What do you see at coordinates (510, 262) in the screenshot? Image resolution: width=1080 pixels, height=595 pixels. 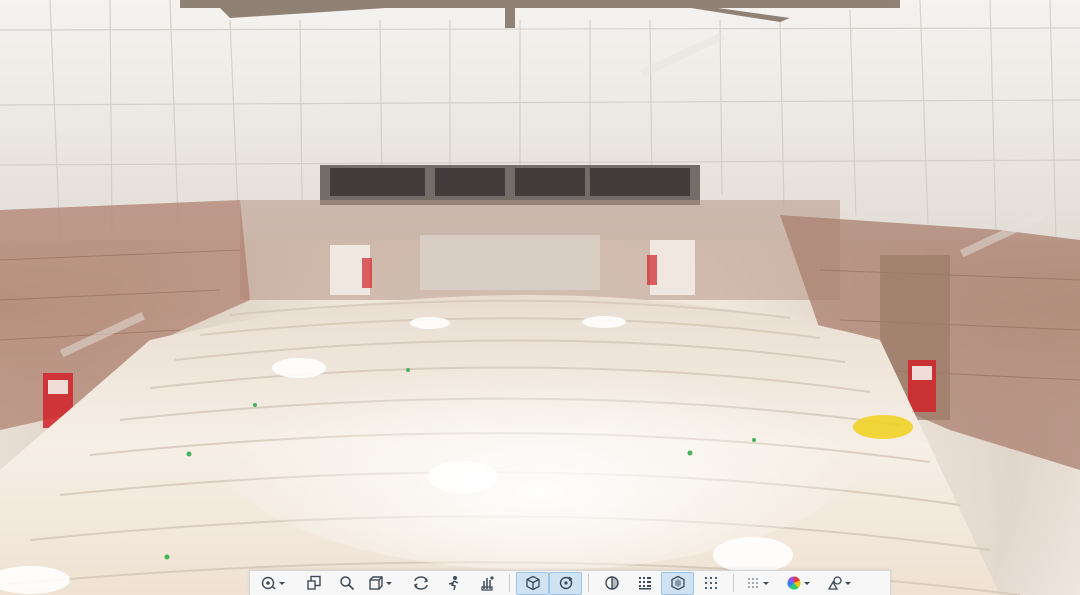 I see `stage-opening` at bounding box center [510, 262].